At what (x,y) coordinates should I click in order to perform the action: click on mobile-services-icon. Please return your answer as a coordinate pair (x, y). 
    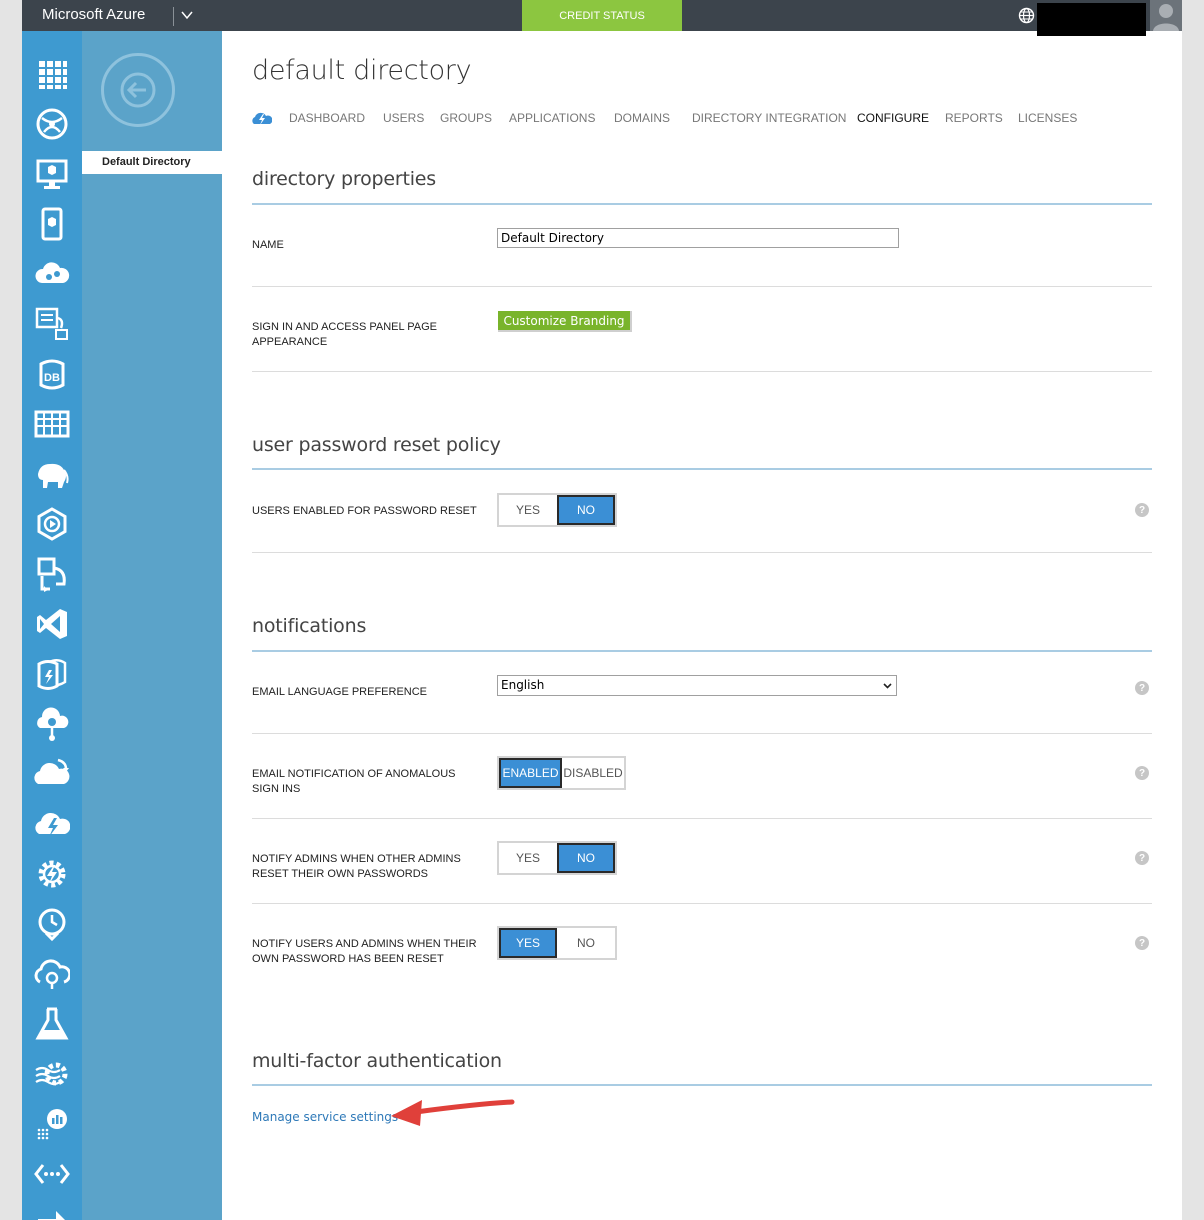
    Looking at the image, I should click on (52, 224).